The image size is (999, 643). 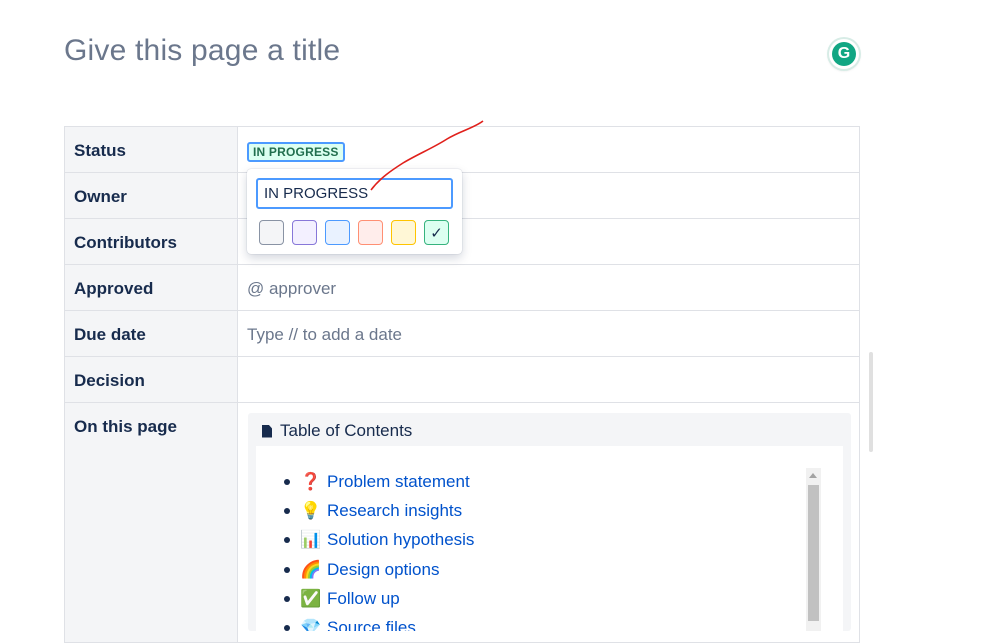 I want to click on status-lozenge: IN PROGRESS, so click(x=296, y=152).